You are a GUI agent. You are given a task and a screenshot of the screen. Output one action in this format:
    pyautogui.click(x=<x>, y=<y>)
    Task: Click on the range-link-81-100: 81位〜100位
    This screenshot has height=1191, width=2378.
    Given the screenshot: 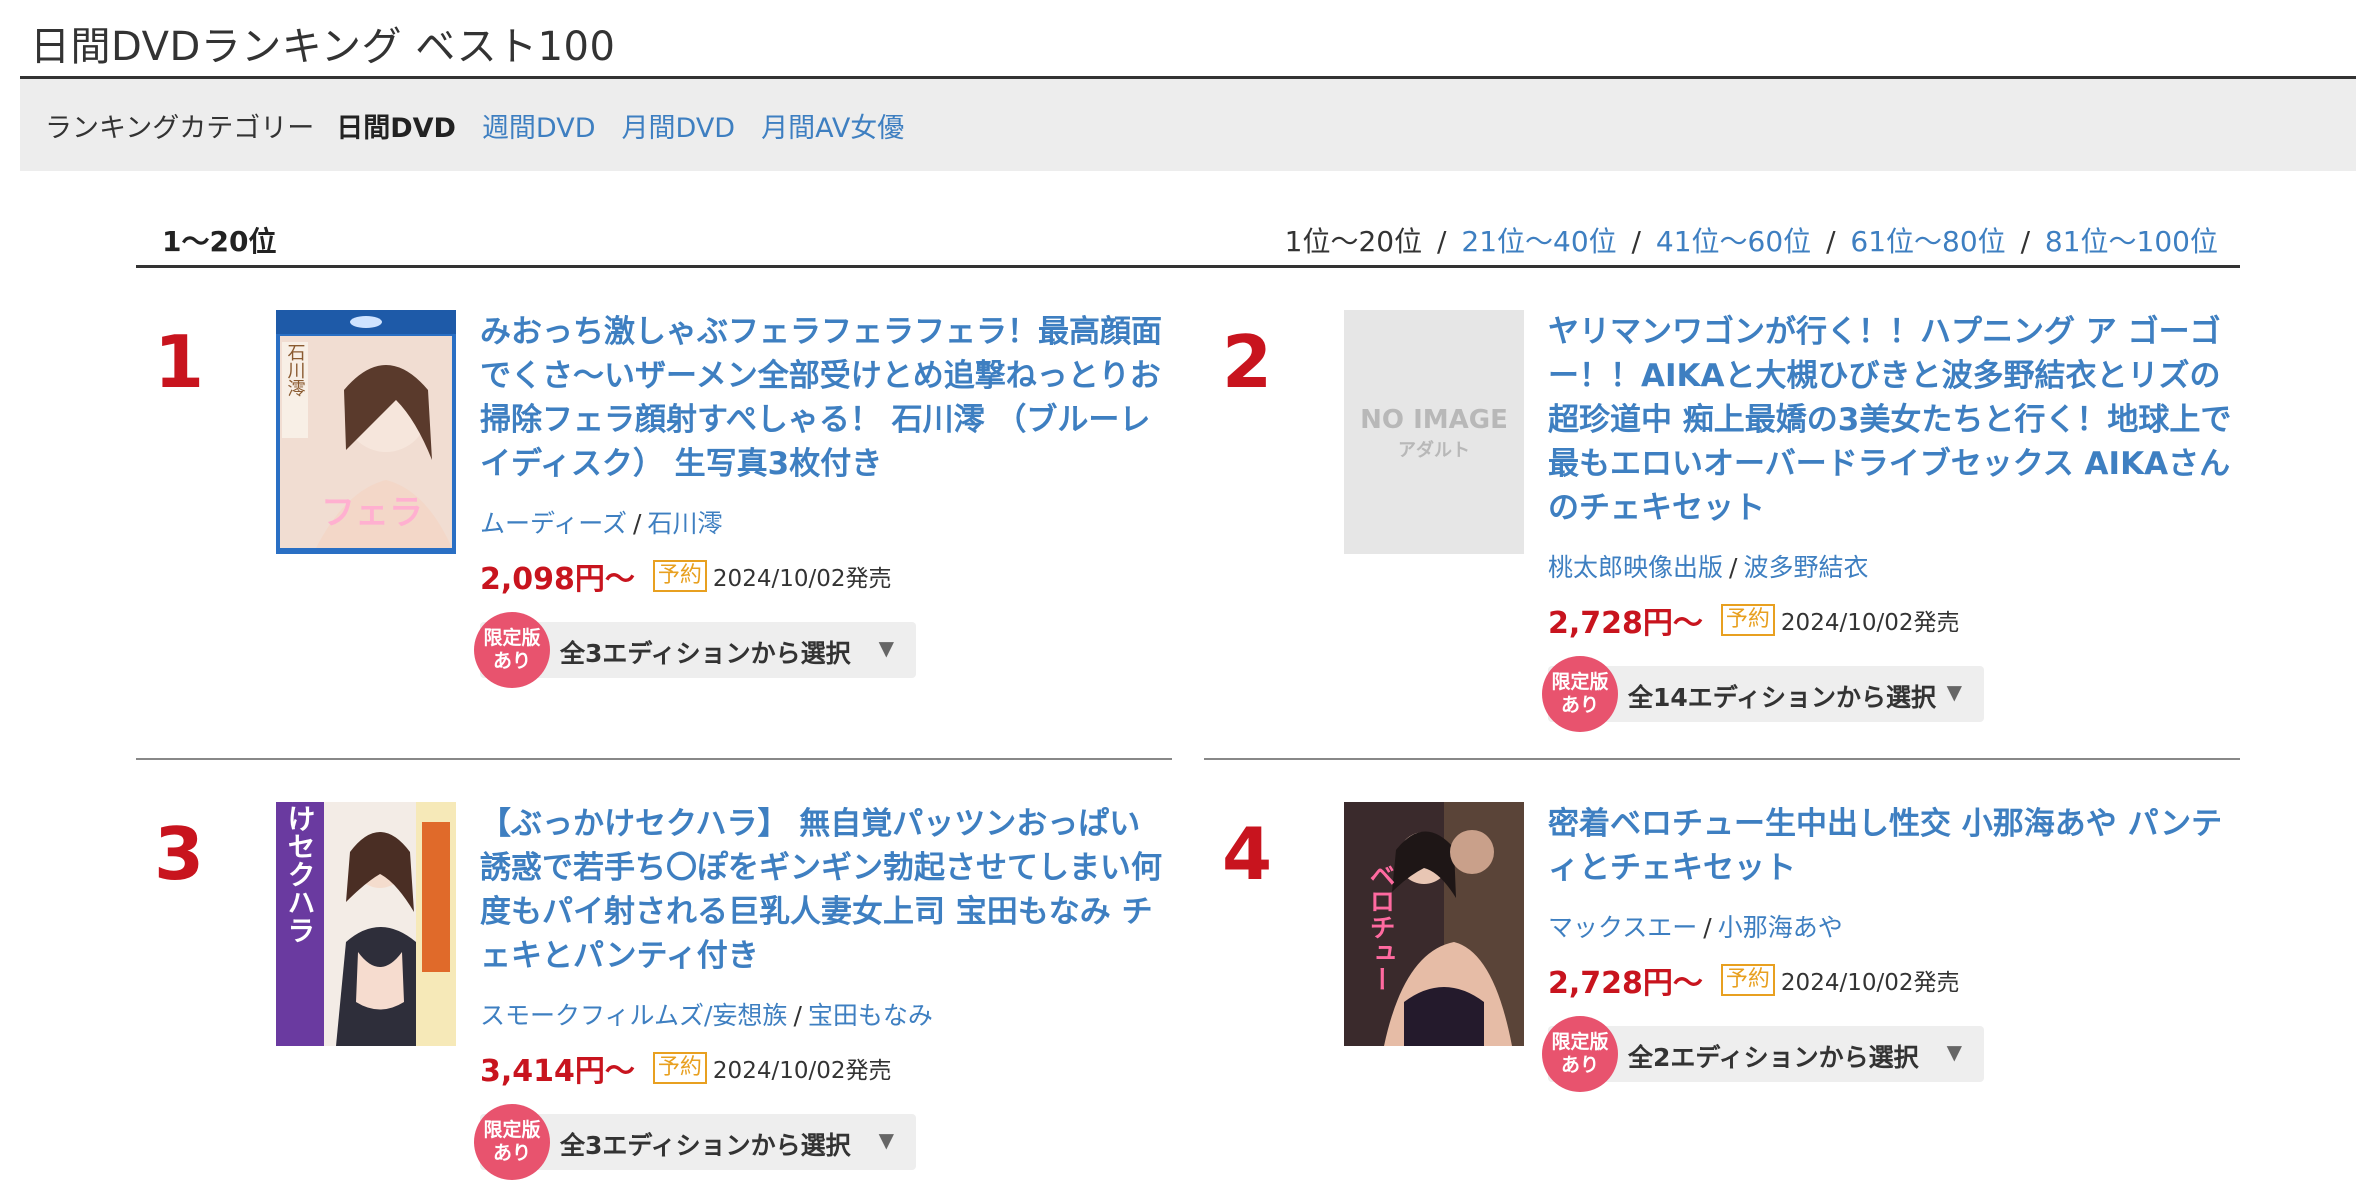 What is the action you would take?
    pyautogui.click(x=2131, y=241)
    